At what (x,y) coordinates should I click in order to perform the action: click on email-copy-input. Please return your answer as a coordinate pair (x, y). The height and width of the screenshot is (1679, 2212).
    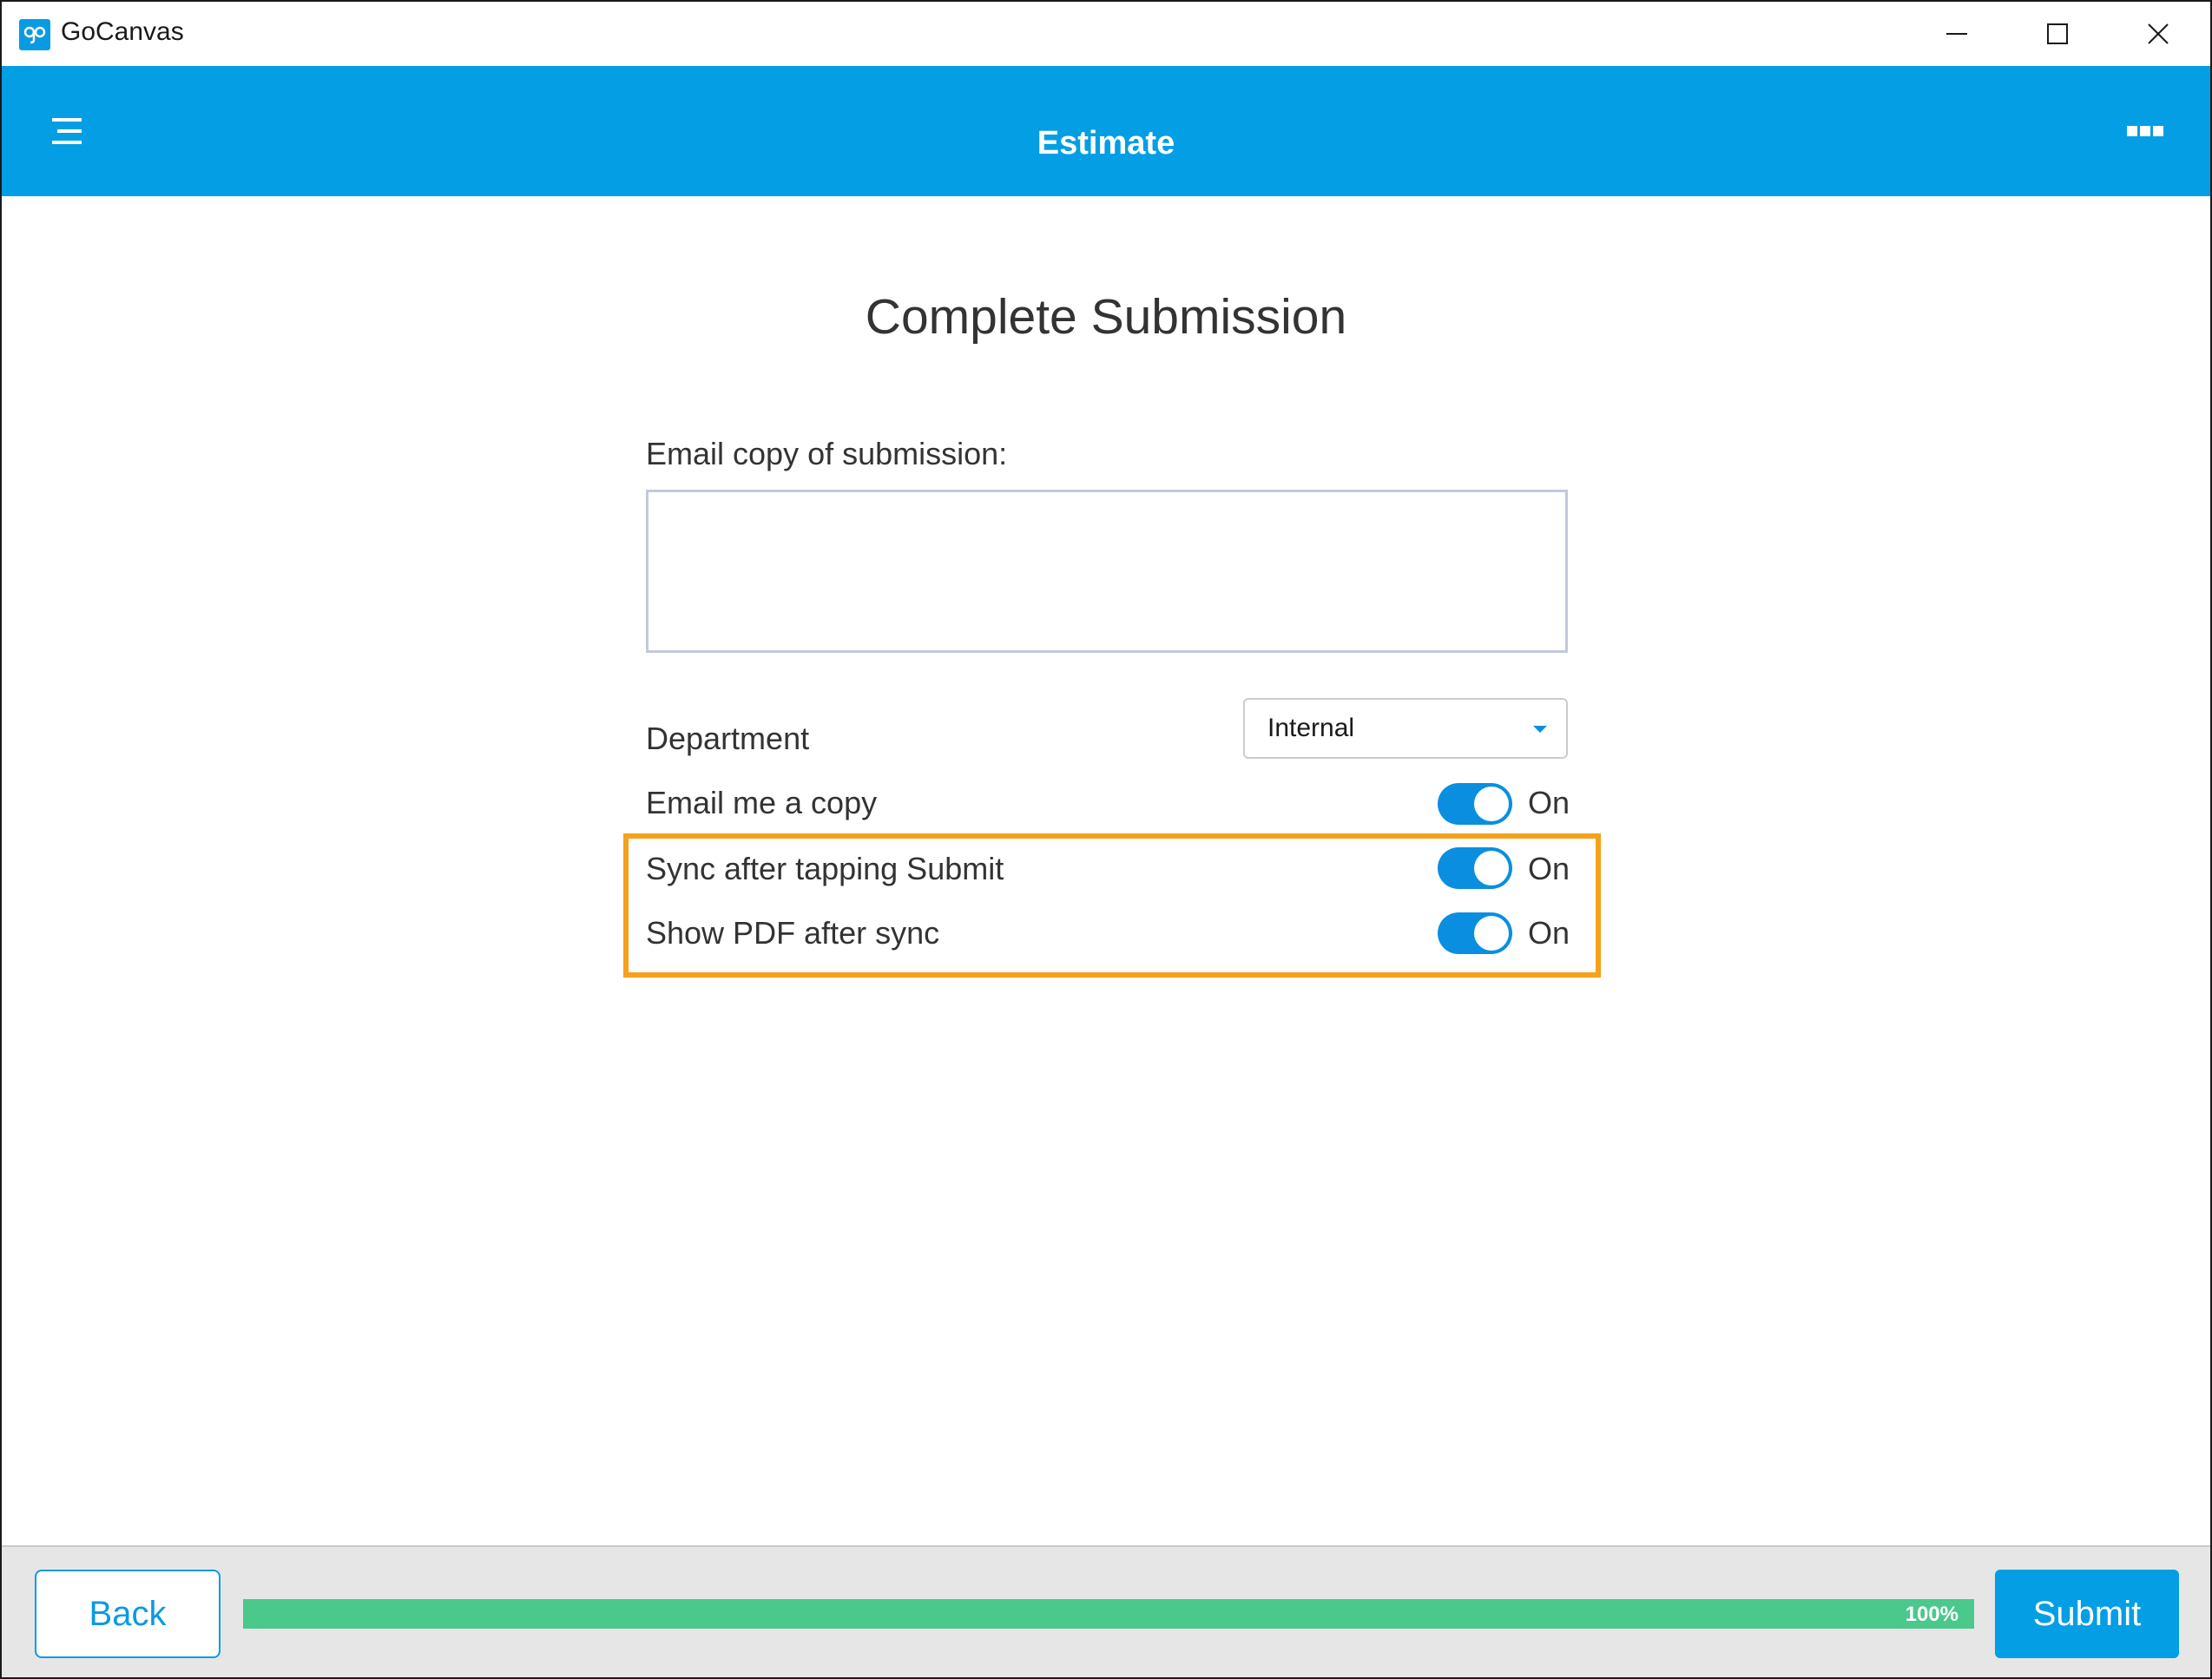
    Looking at the image, I should click on (1107, 571).